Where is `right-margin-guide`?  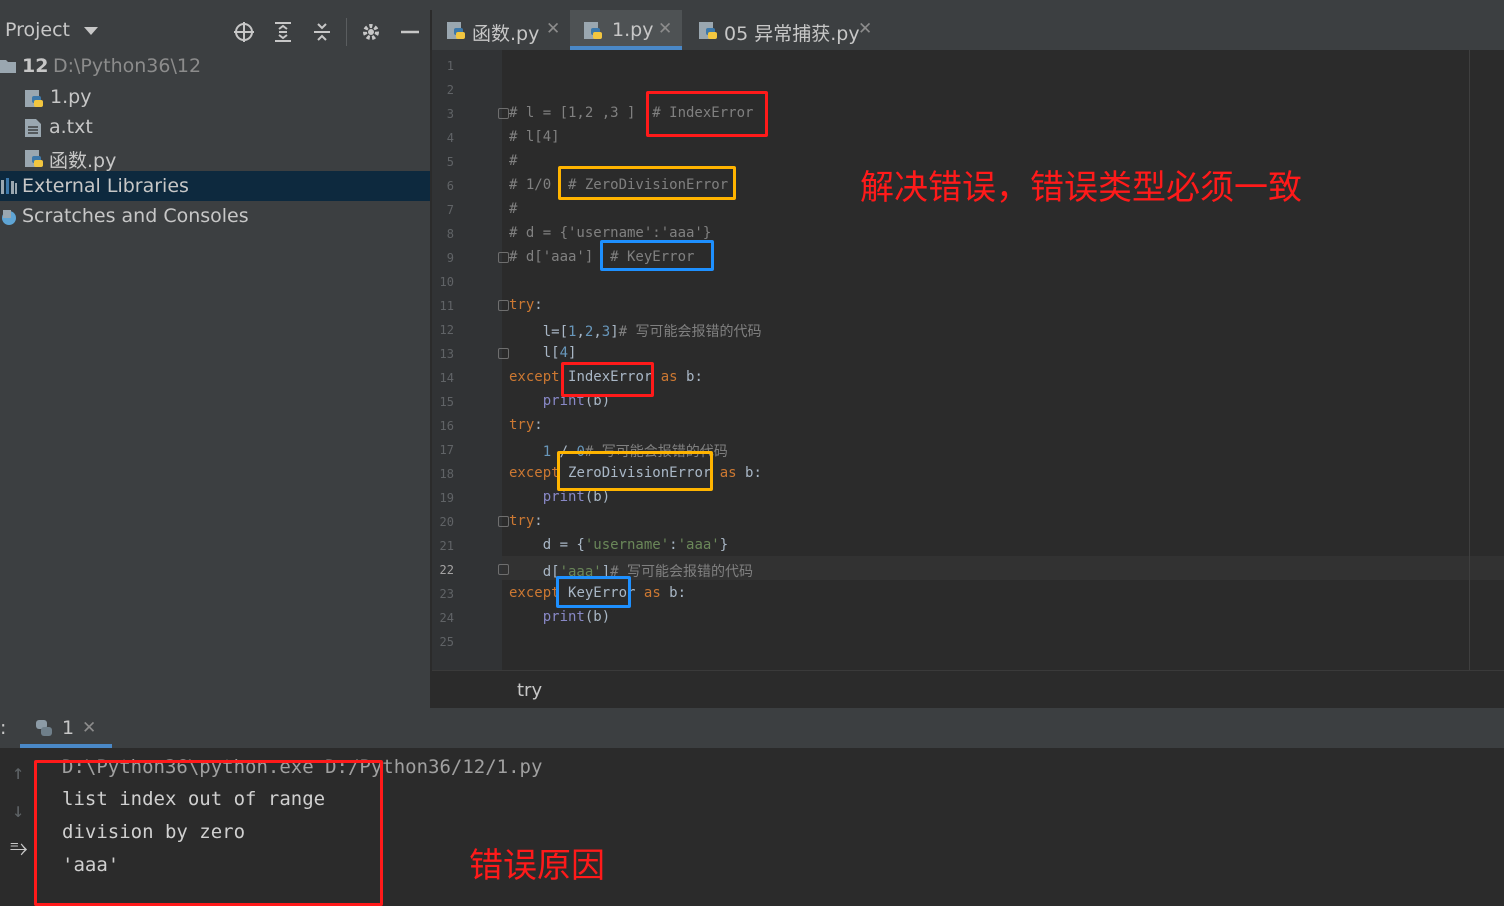 right-margin-guide is located at coordinates (1469, 360).